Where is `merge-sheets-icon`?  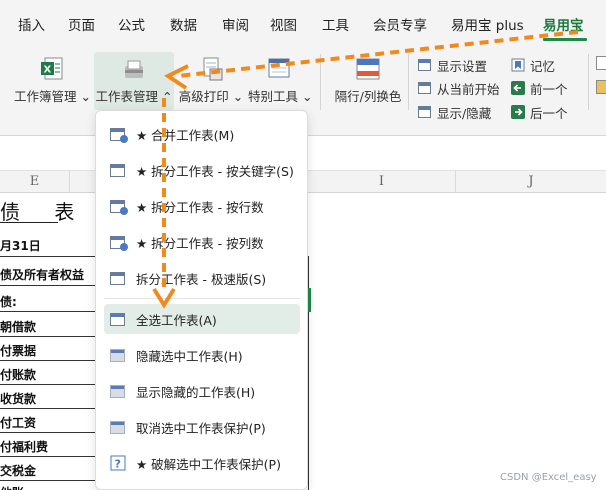
merge-sheets-icon is located at coordinates (119, 134).